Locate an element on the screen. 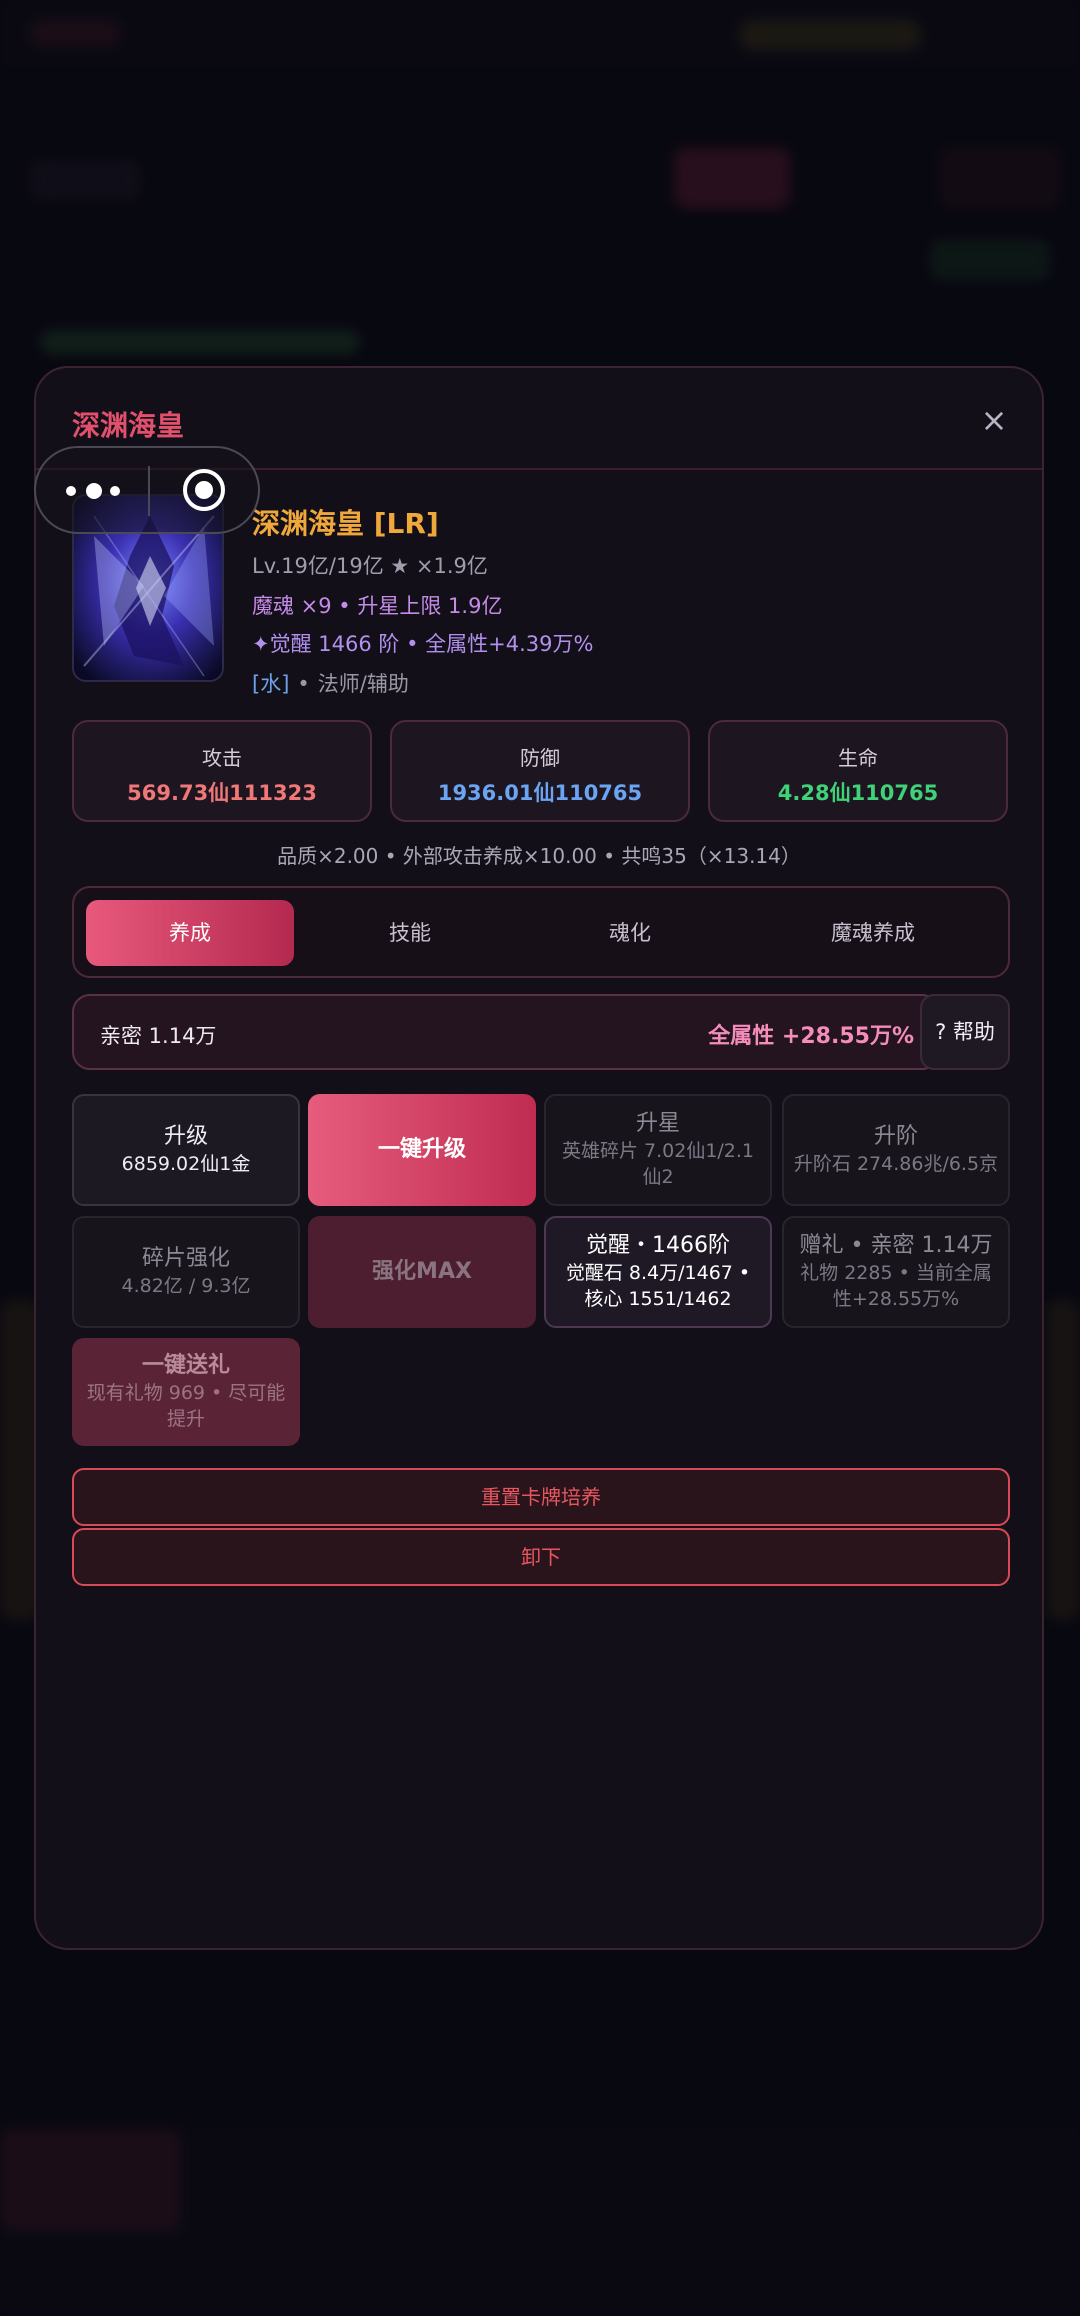 The width and height of the screenshot is (1080, 2316). one-click-upgrade-title: 一键升级 is located at coordinates (421, 1149).